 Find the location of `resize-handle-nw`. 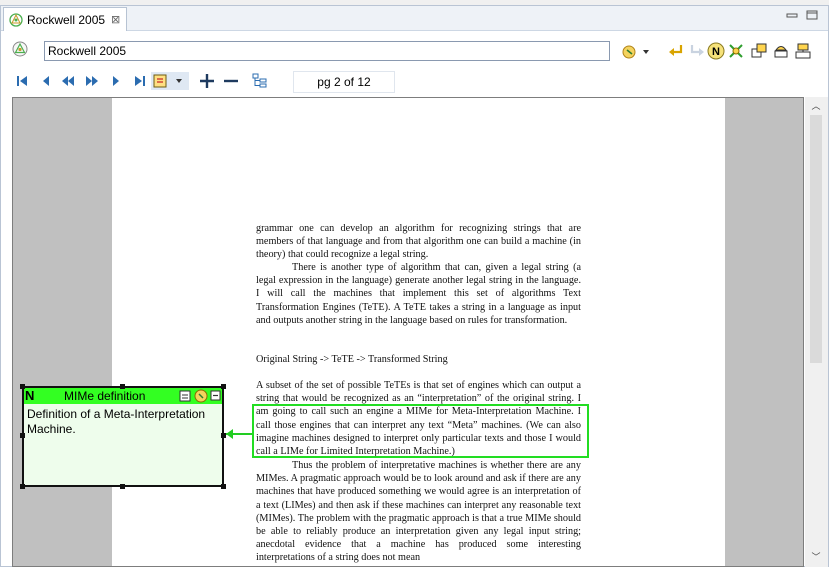

resize-handle-nw is located at coordinates (22, 386).